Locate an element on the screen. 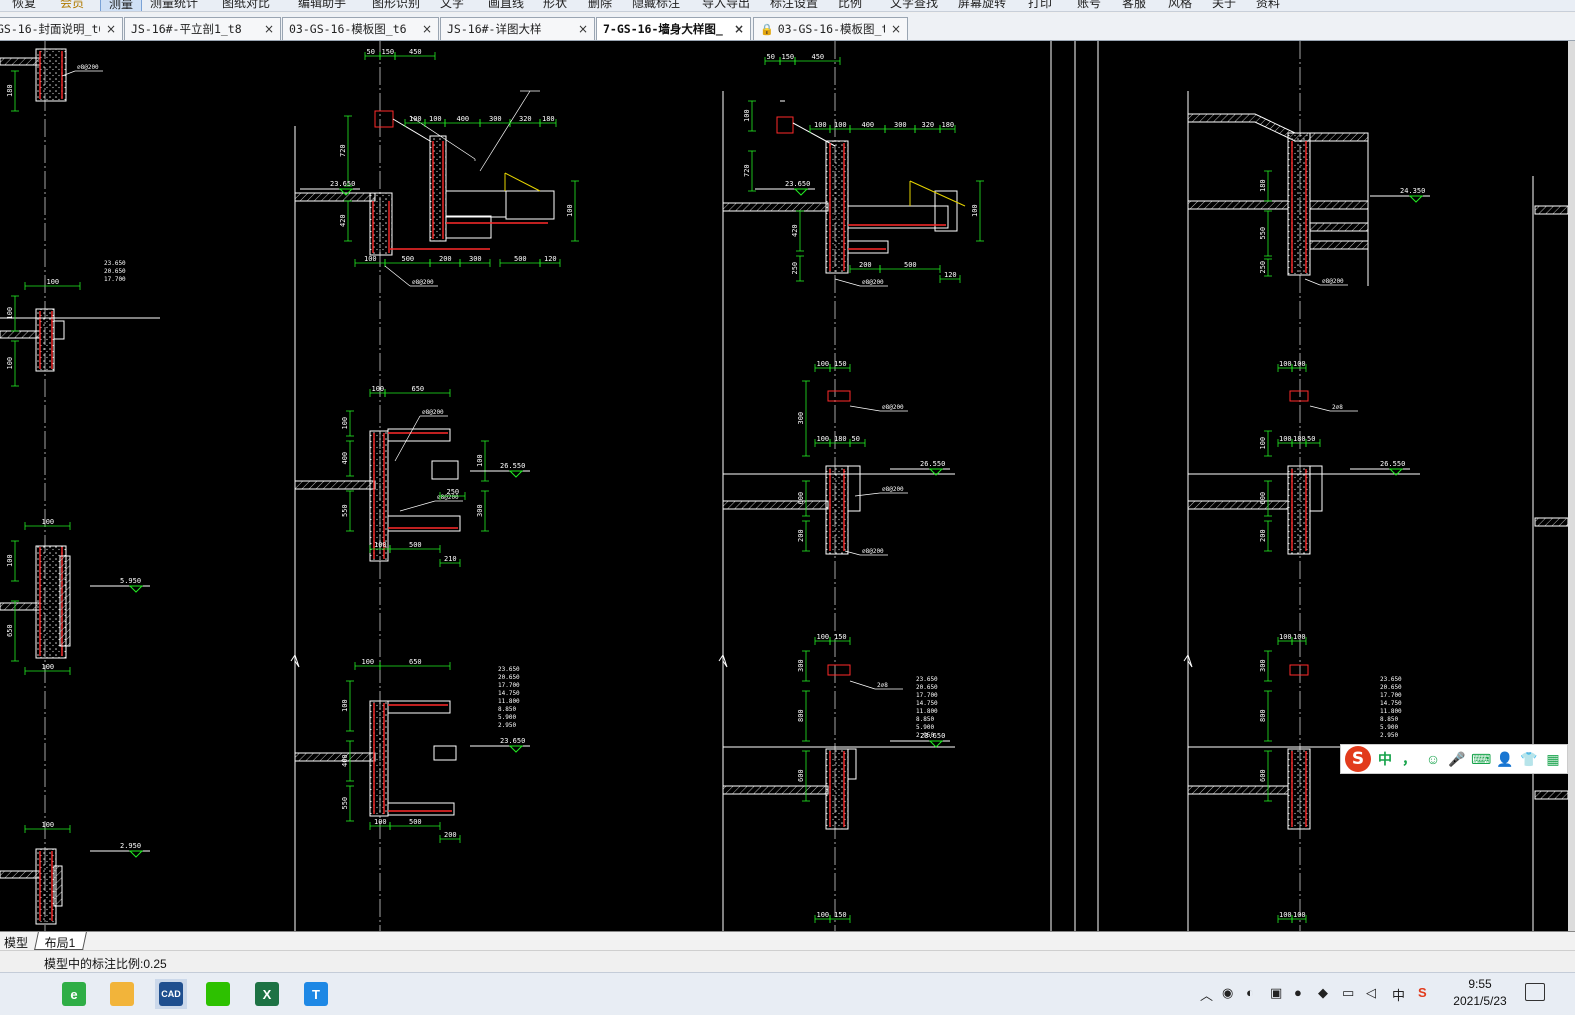  system-clock: 9:55 2021/5/23 is located at coordinates (1480, 993).